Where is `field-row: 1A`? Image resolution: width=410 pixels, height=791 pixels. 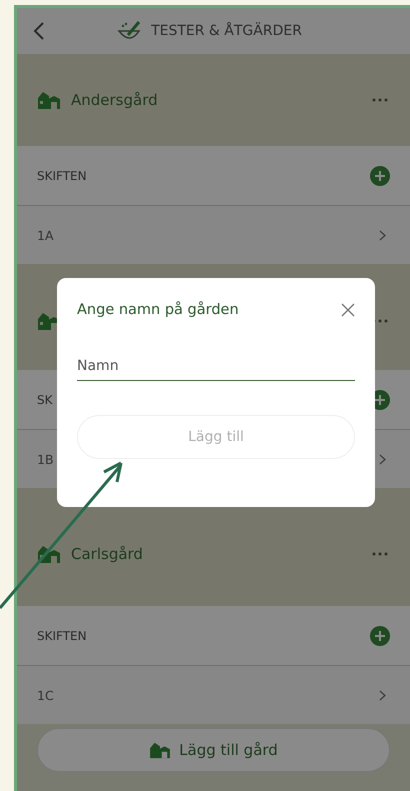 field-row: 1A is located at coordinates (213, 235).